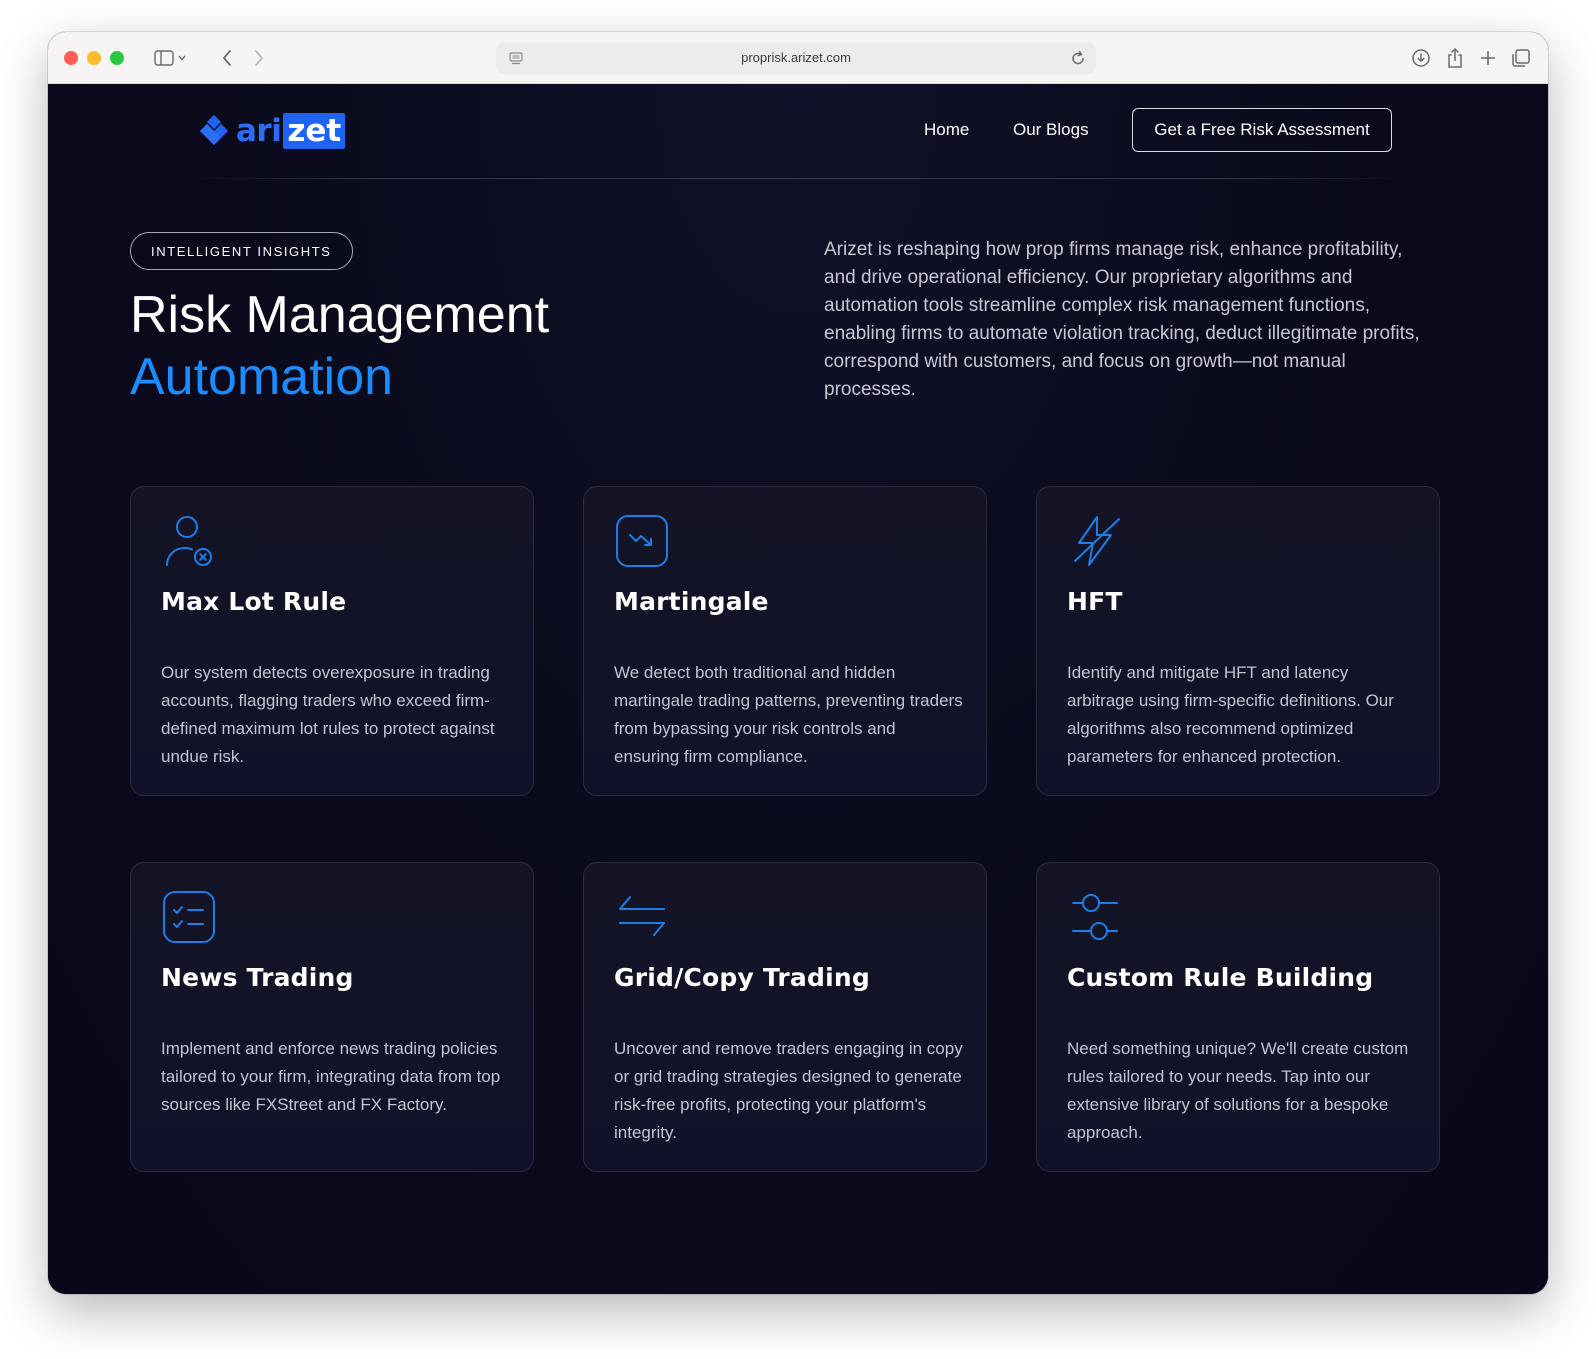 This screenshot has width=1596, height=1359. I want to click on sidebar-toggle-button, so click(171, 58).